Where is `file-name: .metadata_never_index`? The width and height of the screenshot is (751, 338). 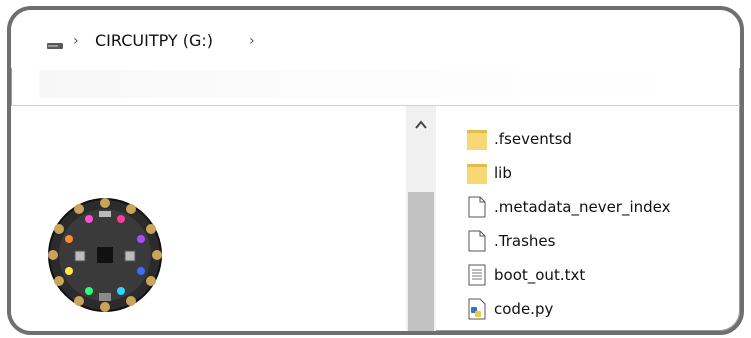
file-name: .metadata_never_index is located at coordinates (582, 207).